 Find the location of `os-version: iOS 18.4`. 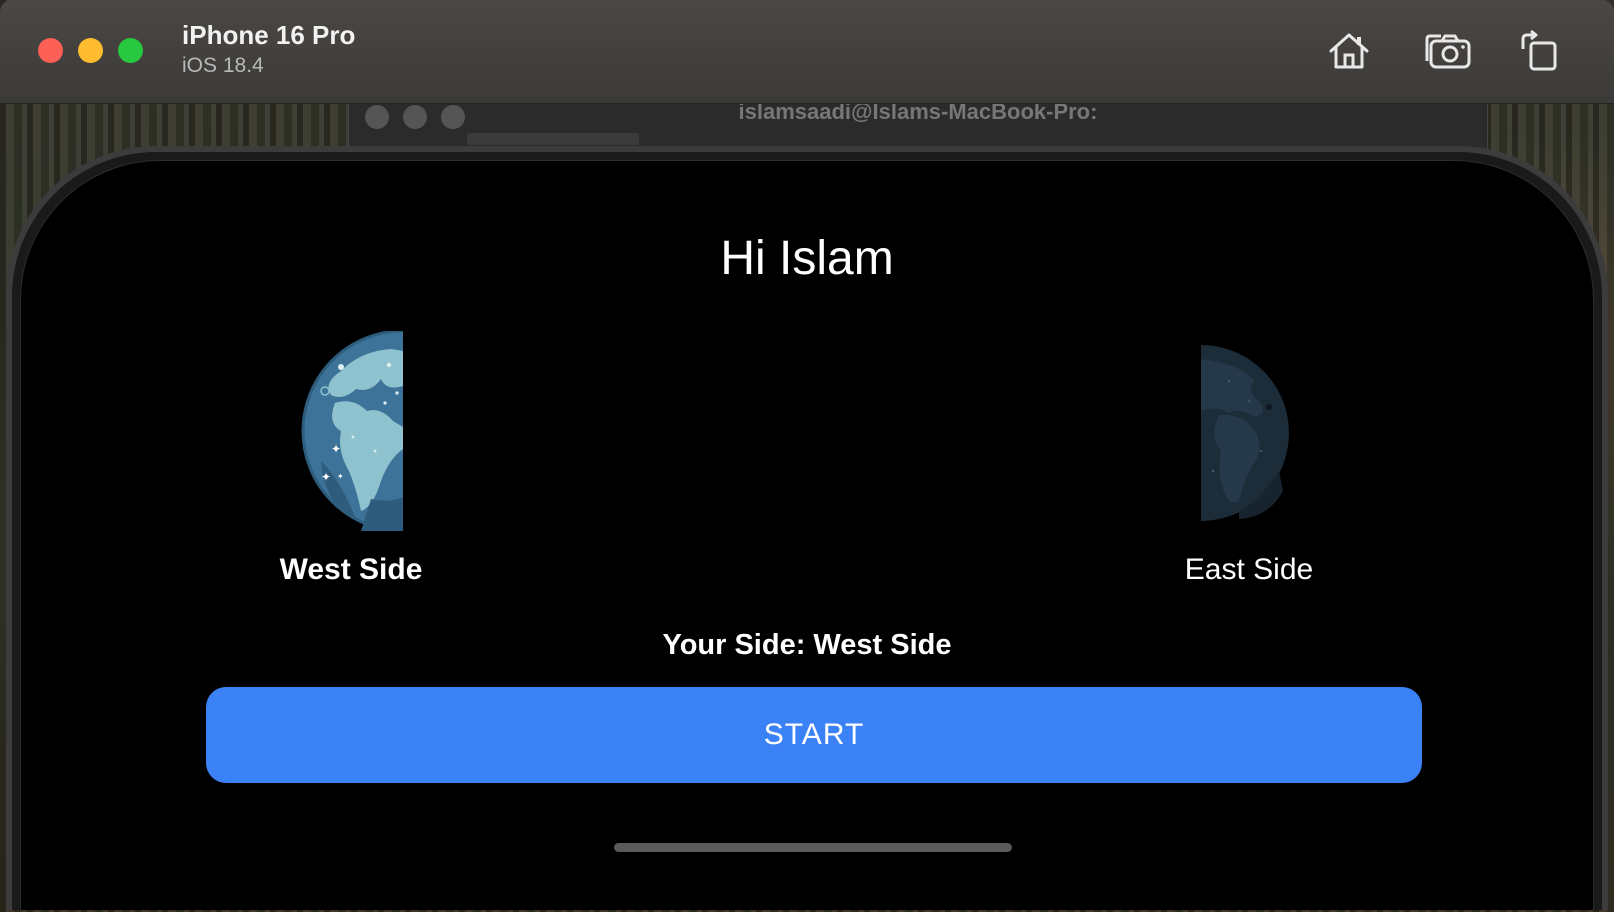

os-version: iOS 18.4 is located at coordinates (223, 65).